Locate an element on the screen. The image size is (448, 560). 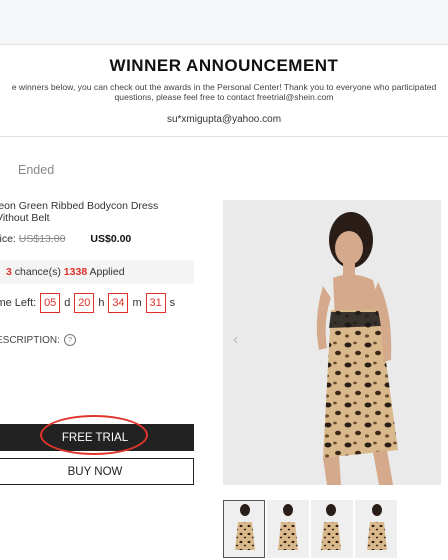
thumbnail-strip is located at coordinates (310, 529).